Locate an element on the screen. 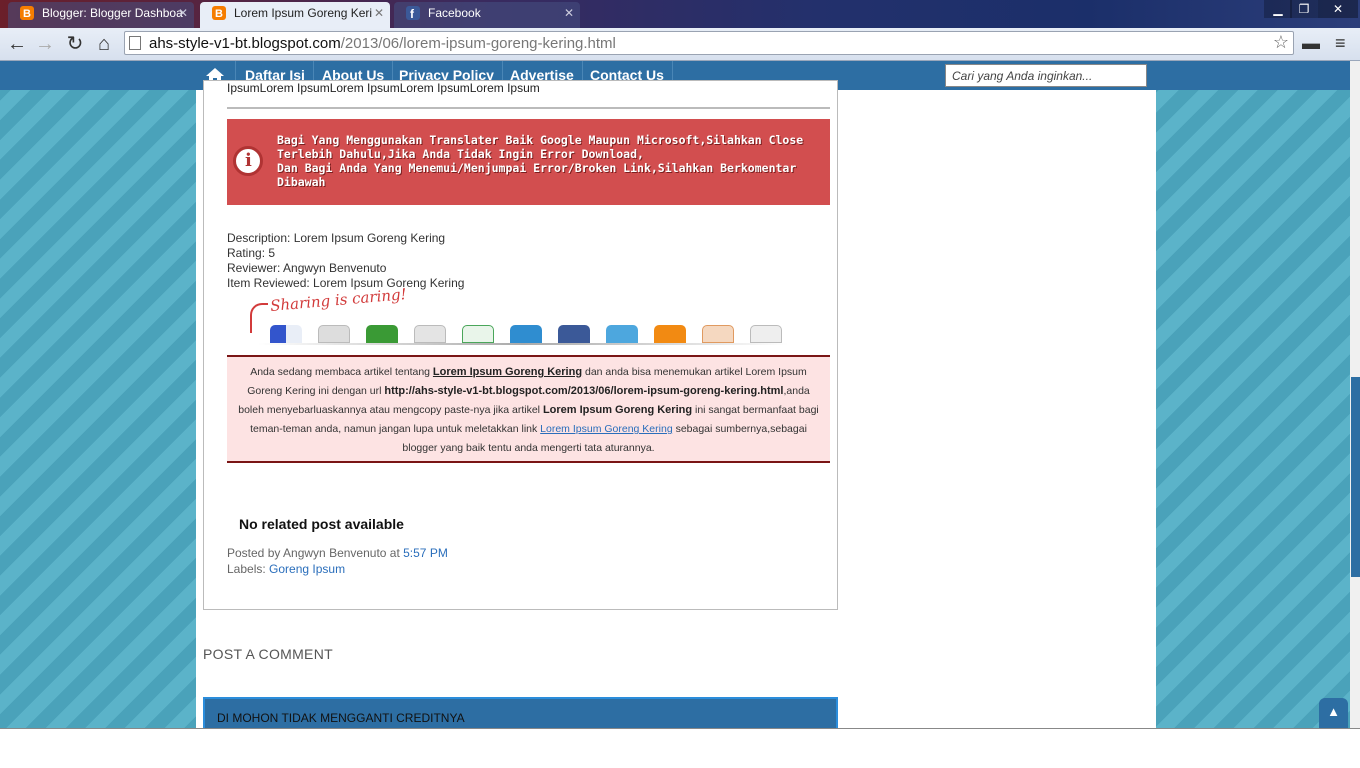 The height and width of the screenshot is (768, 1360). print-icon is located at coordinates (334, 334).